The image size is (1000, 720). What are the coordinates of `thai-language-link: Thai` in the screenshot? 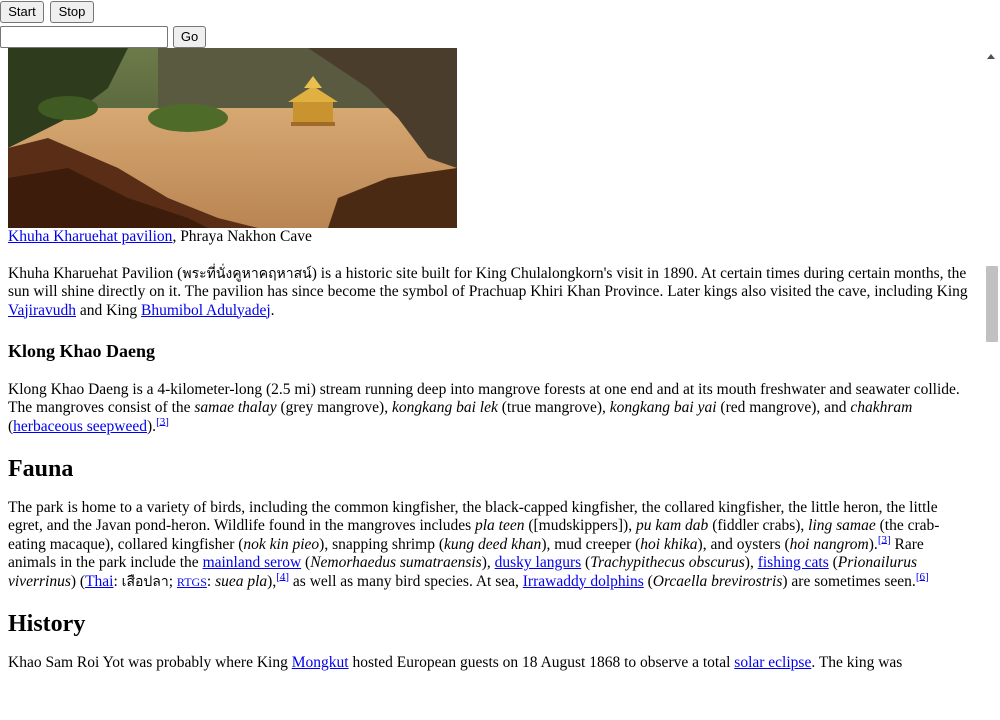 It's located at (99, 581).